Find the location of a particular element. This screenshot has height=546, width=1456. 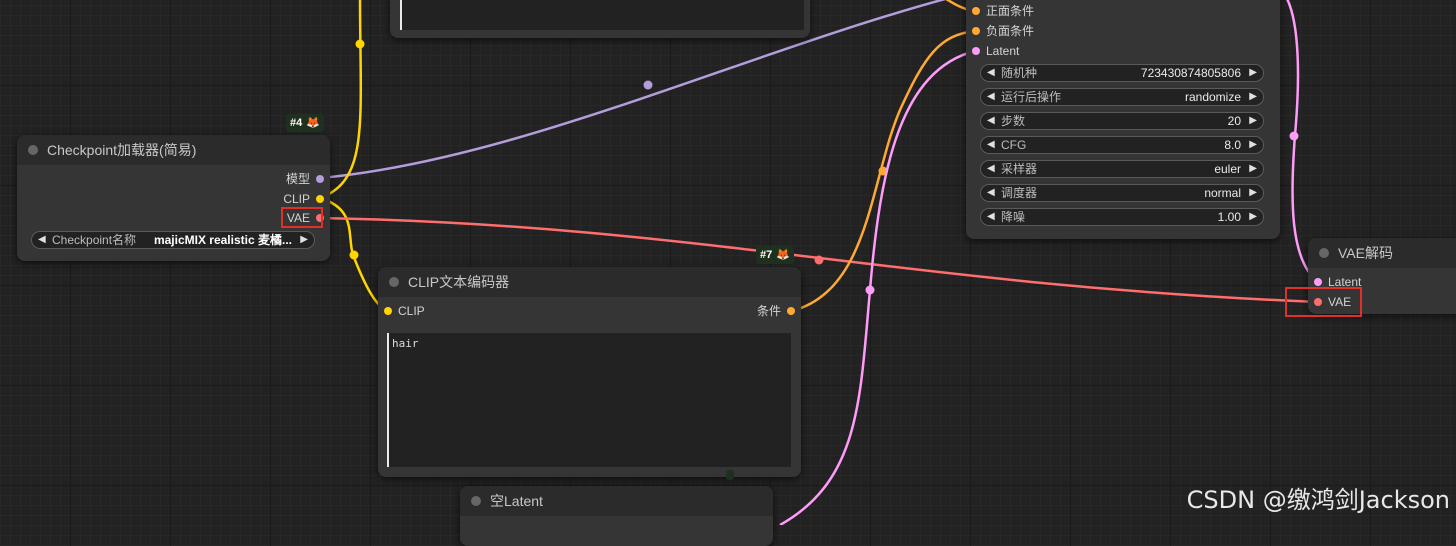

output-conditioning: 条件 is located at coordinates (776, 311).